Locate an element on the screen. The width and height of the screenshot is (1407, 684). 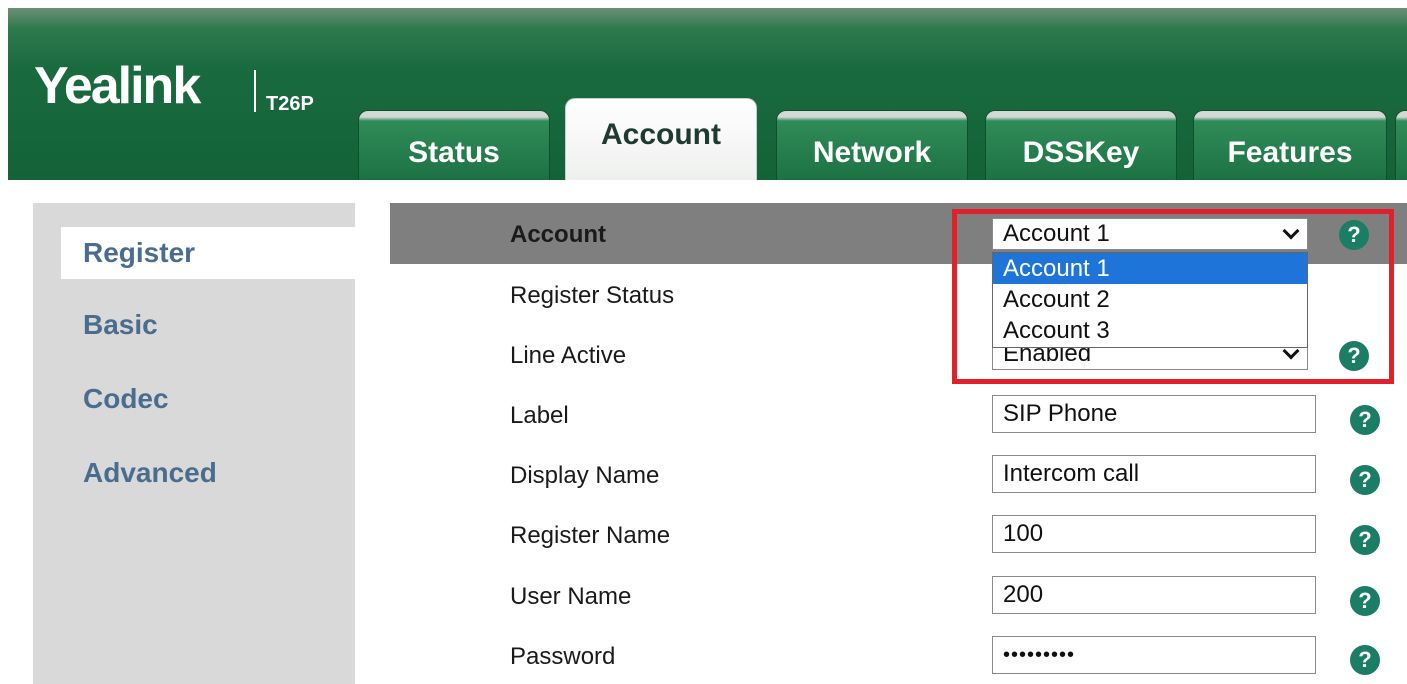
sidebar-item-register: Register is located at coordinates (208, 253).